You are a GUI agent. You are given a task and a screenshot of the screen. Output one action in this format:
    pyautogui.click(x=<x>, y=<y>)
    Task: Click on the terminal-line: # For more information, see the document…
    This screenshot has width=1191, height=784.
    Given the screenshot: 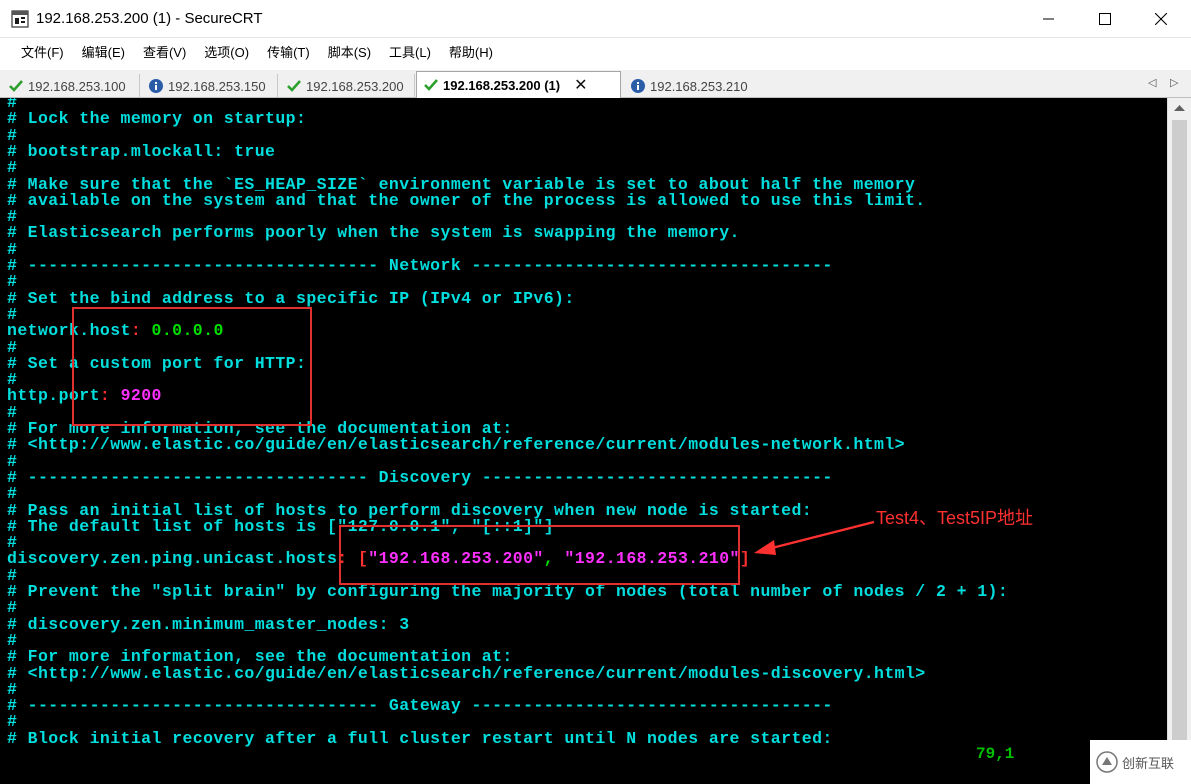 What is the action you would take?
    pyautogui.click(x=260, y=657)
    